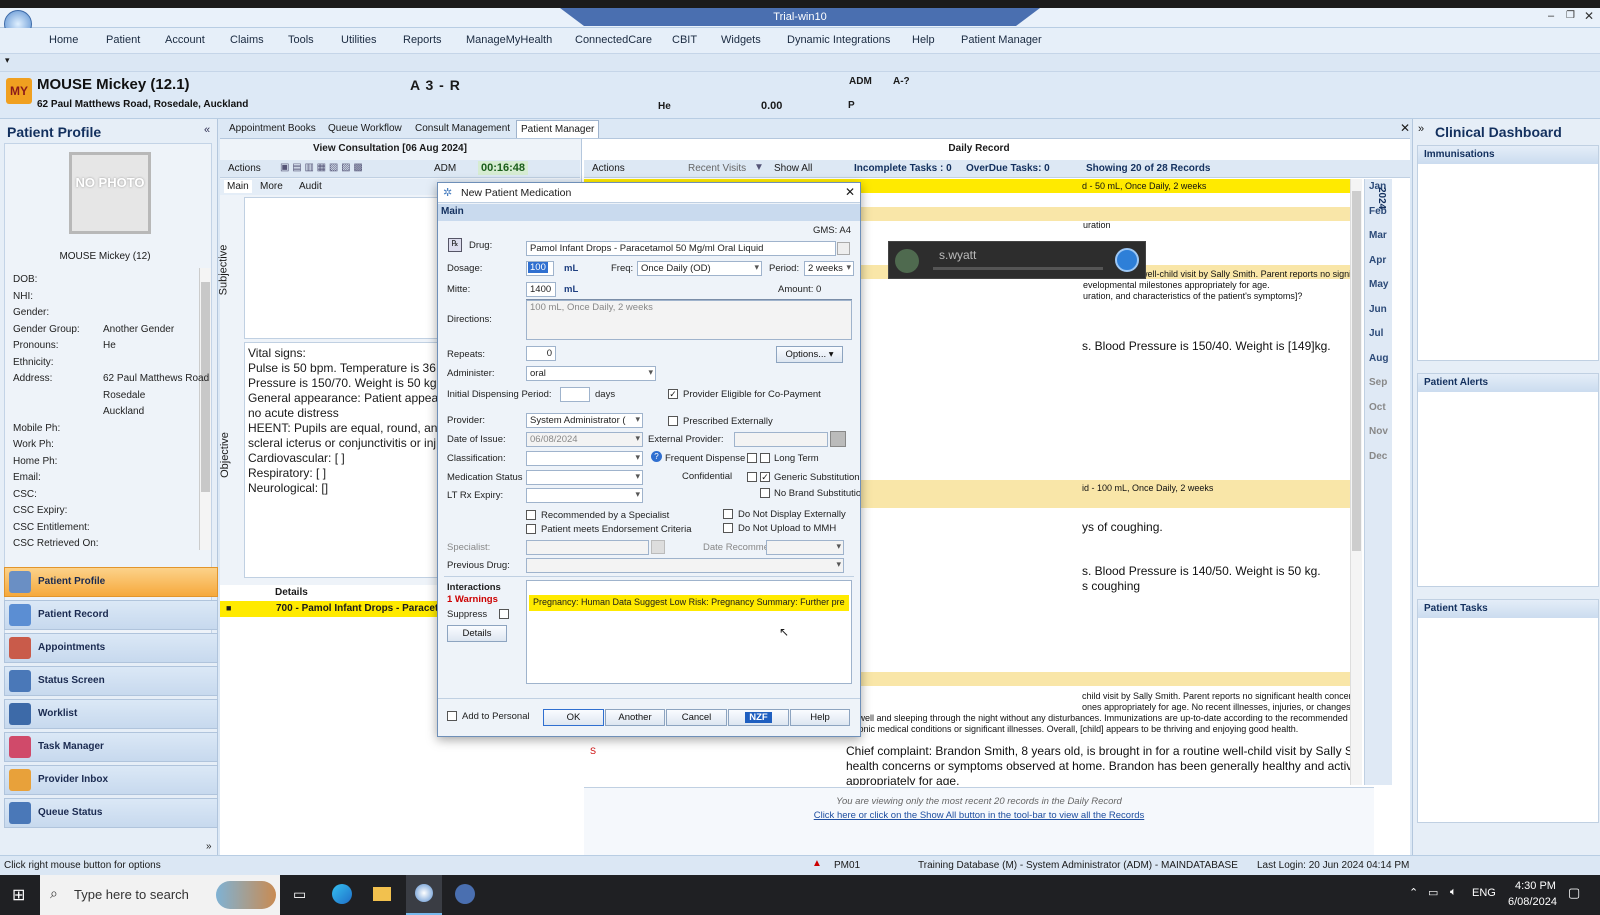 The image size is (1600, 915). What do you see at coordinates (531, 529) in the screenshot?
I see `endorsement-criteria-checkbox` at bounding box center [531, 529].